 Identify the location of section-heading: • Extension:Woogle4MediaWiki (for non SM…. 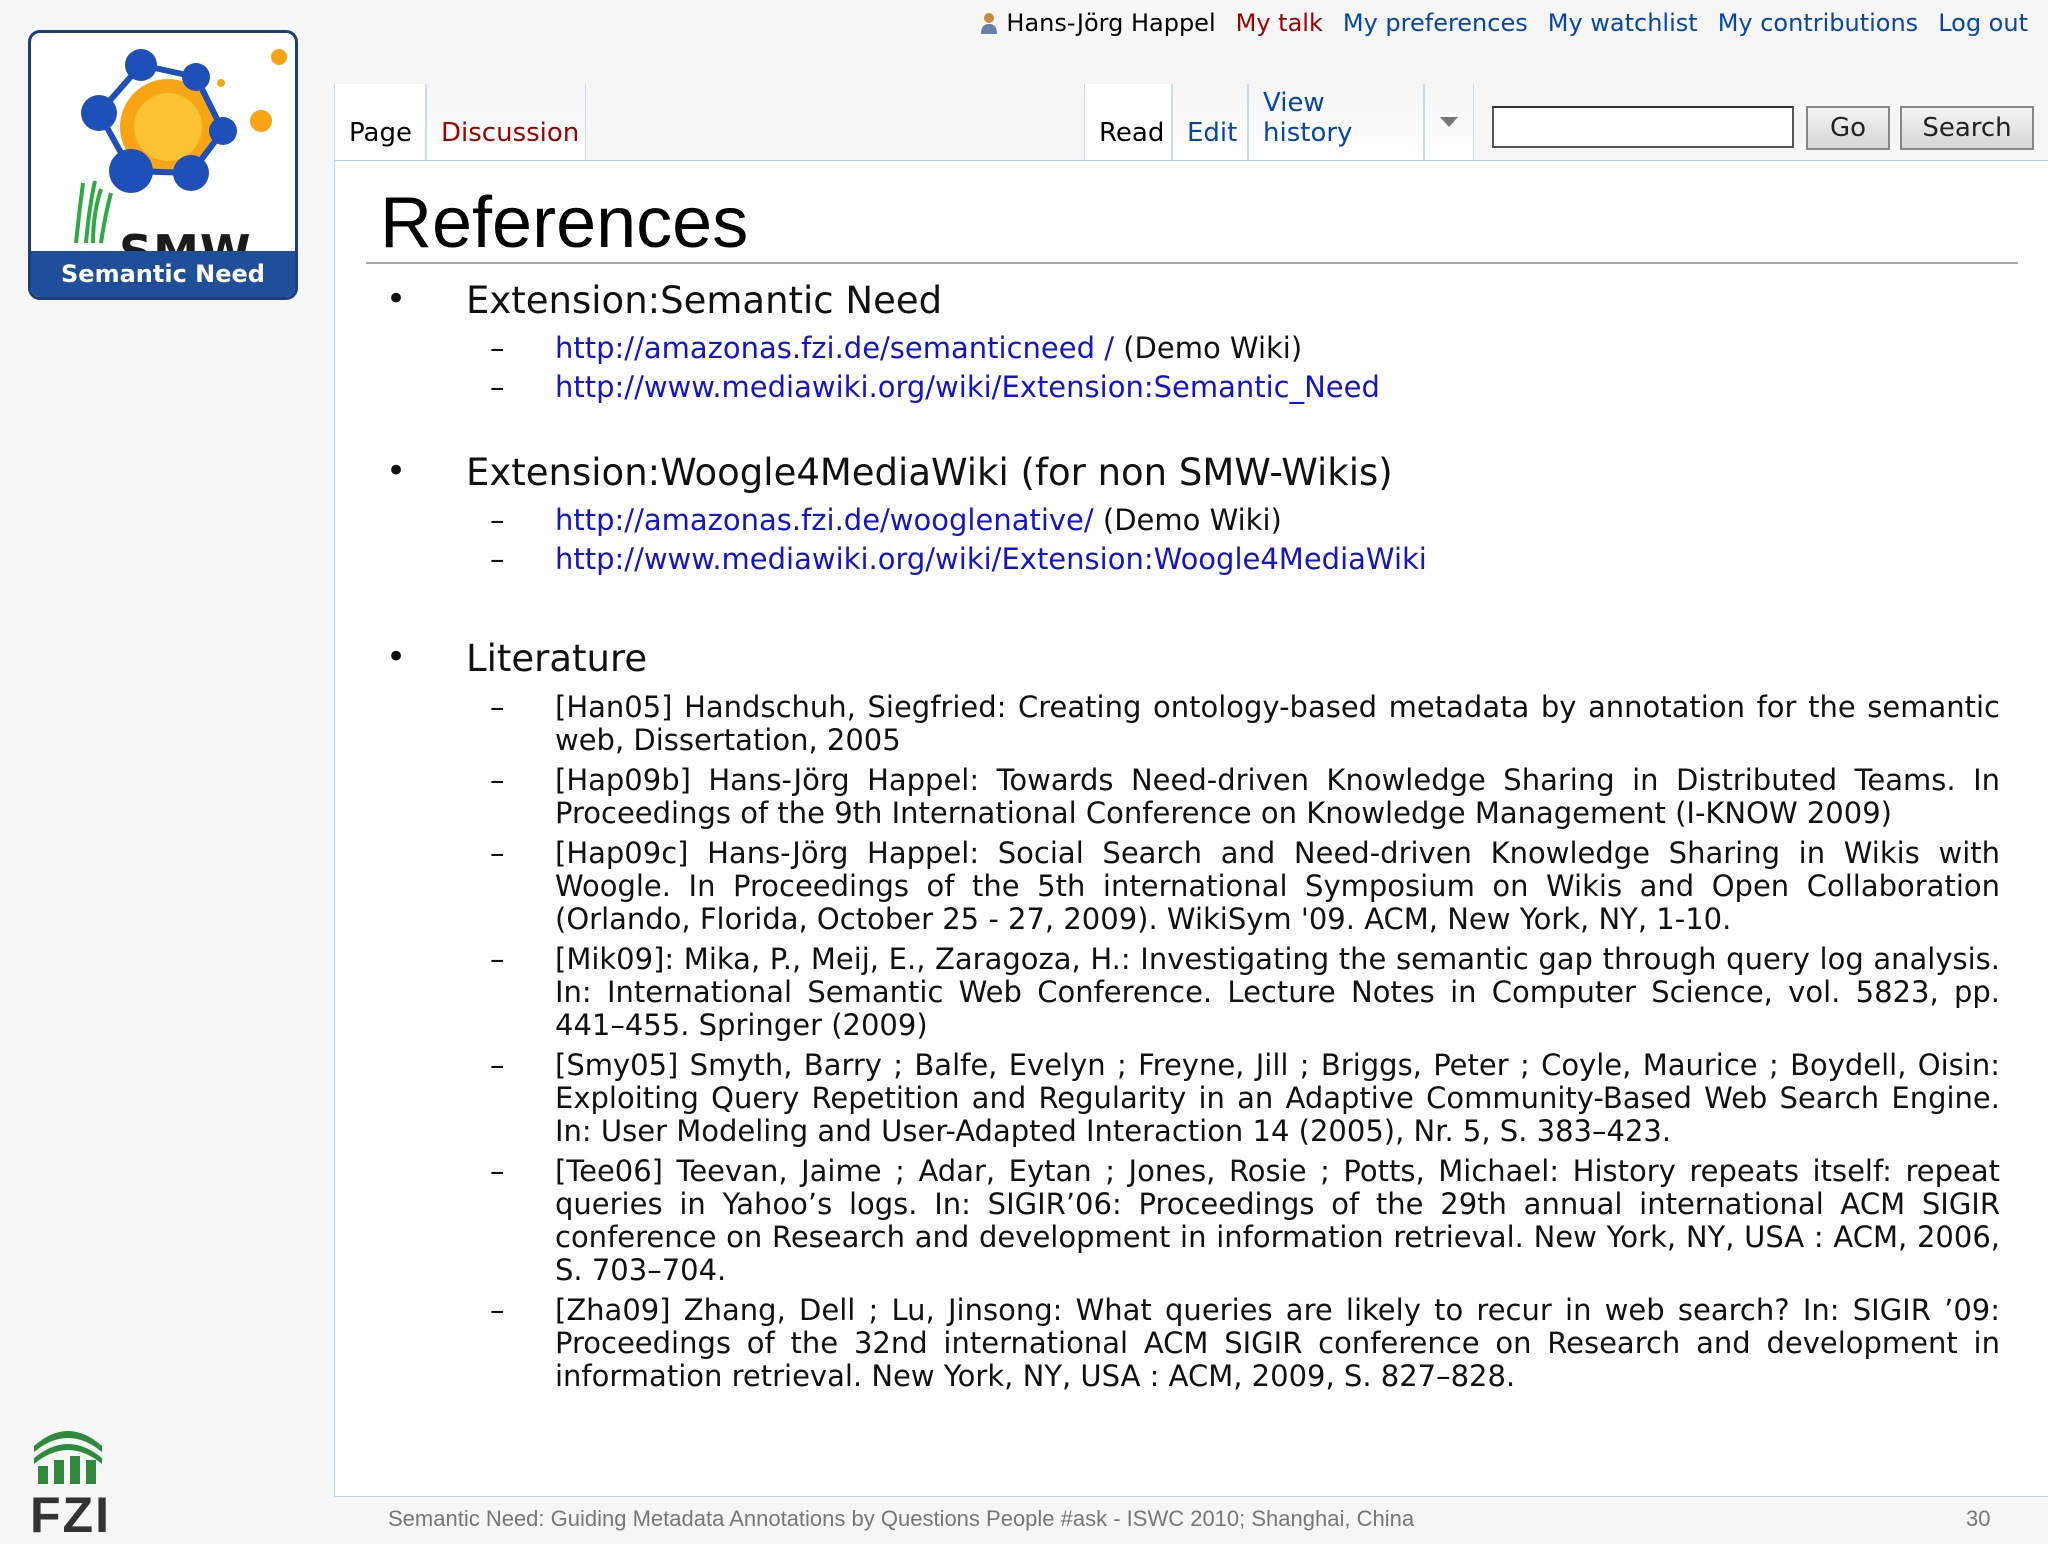
(1190, 473).